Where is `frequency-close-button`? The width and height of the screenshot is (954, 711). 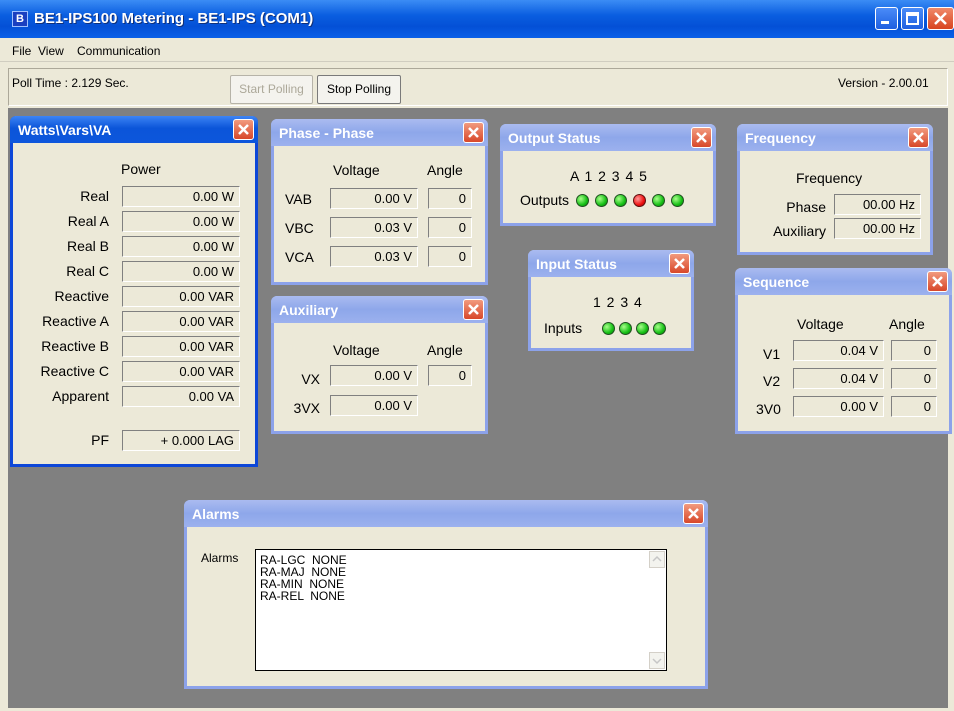
frequency-close-button is located at coordinates (918, 137).